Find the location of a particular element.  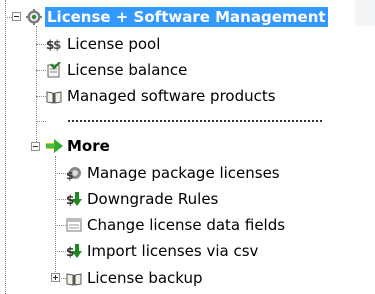

tree-item-downgrade-rules: $ Downgrade Rules is located at coordinates (143, 199).